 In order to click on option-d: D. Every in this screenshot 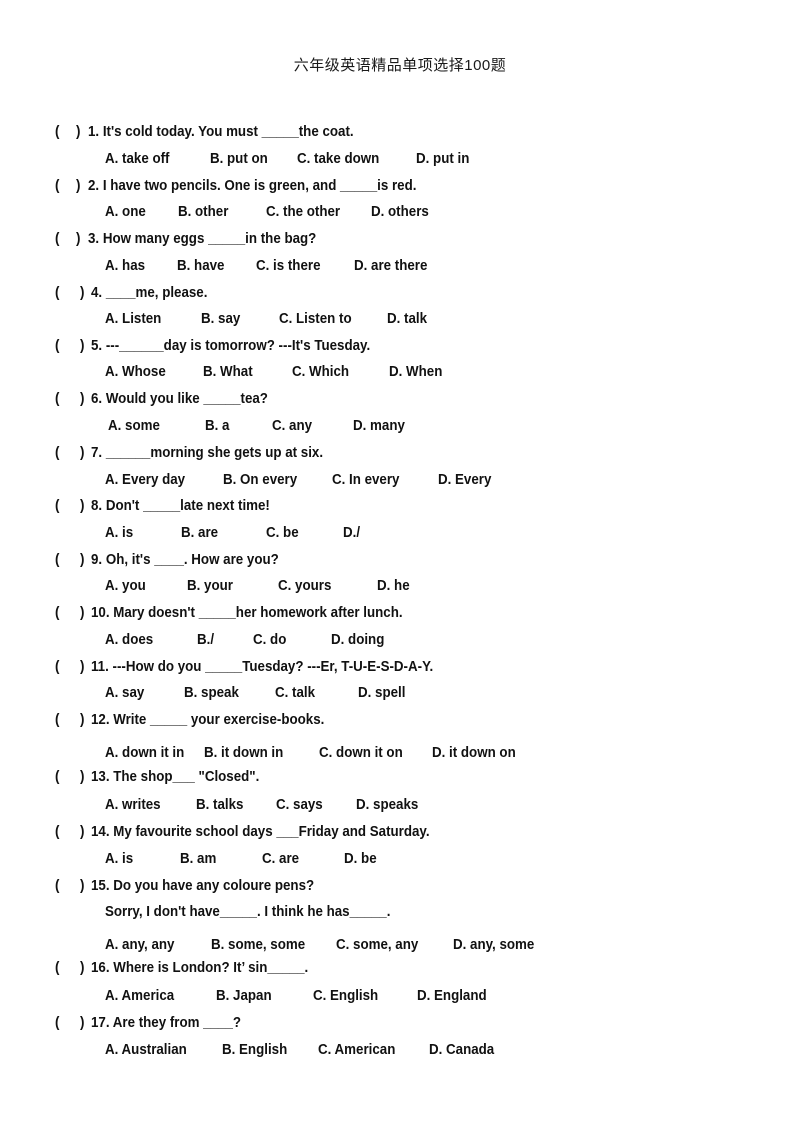, I will do `click(464, 480)`.